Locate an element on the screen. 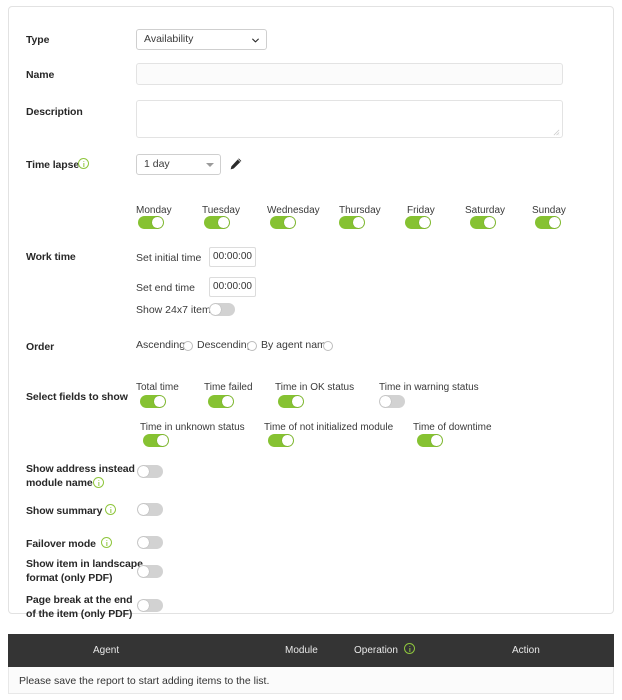 The image size is (622, 700). resize-grip-icon is located at coordinates (556, 132).